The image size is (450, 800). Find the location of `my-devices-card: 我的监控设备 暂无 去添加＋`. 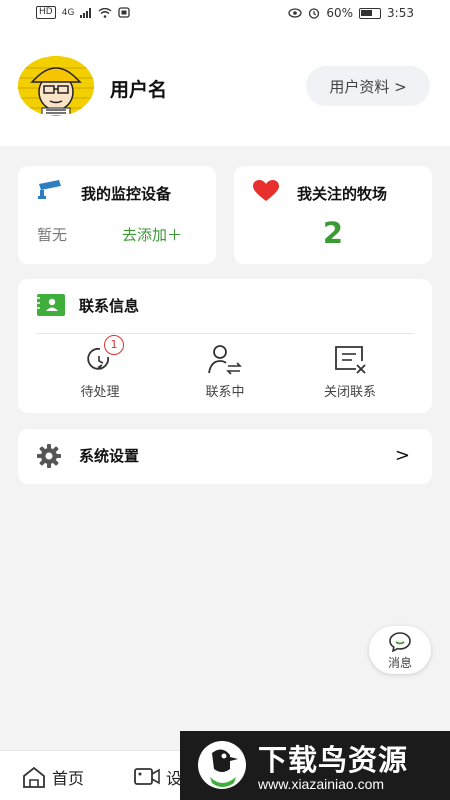

my-devices-card: 我的监控设备 暂无 去添加＋ is located at coordinates (117, 215).